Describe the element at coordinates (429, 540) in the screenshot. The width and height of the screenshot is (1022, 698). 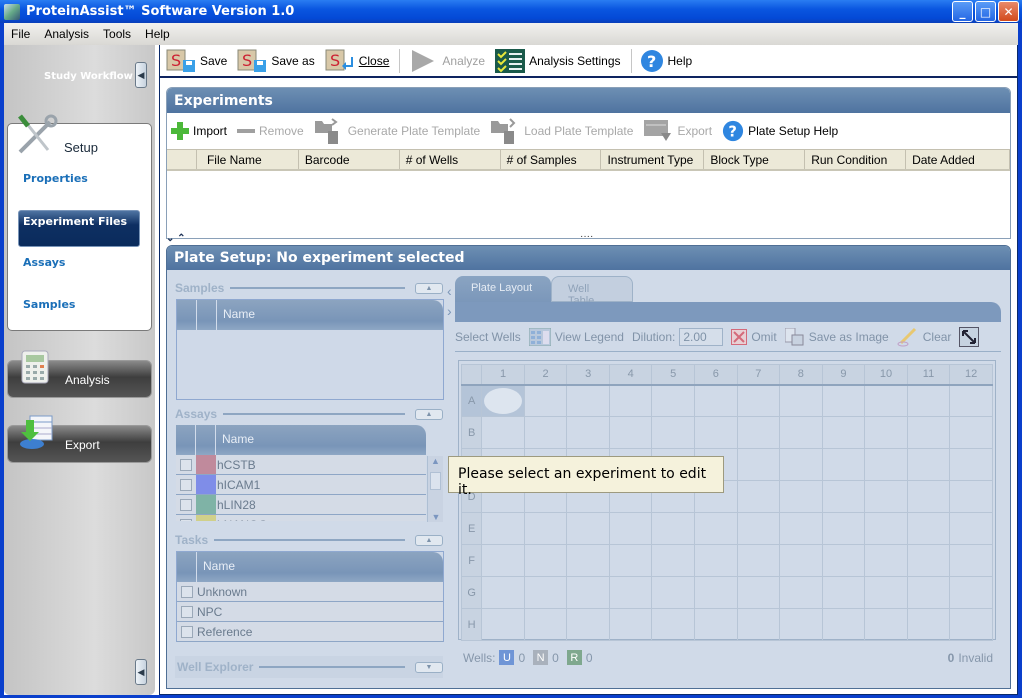
I see `collapse-tasks-button: ▲` at that location.